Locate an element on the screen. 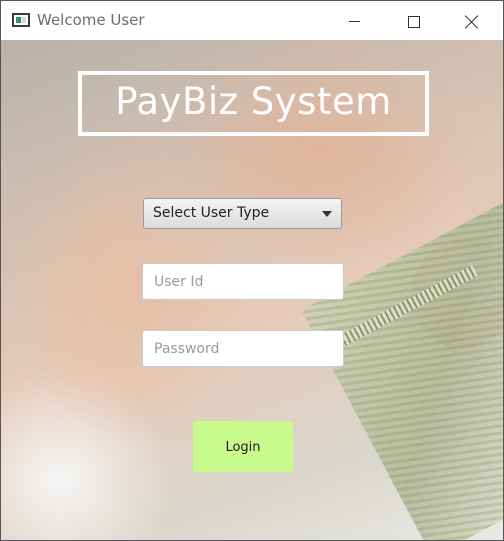 Image resolution: width=504 pixels, height=541 pixels. close-button is located at coordinates (472, 20).